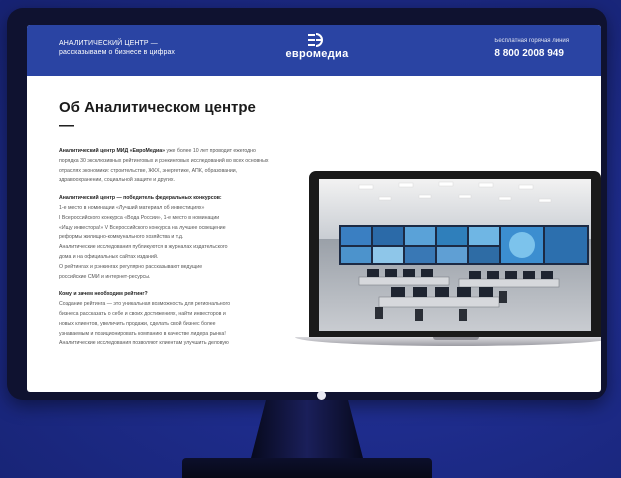  I want to click on hotline-phone: 8 800 2008 949, so click(531, 53).